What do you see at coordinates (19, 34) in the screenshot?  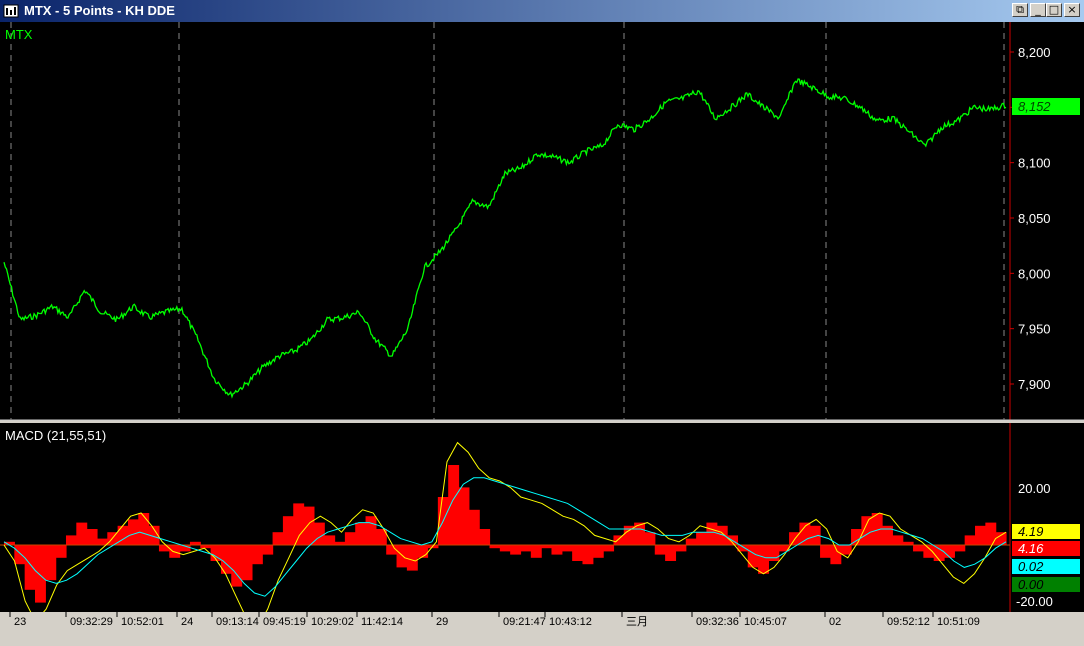 I see `symbol-label: MTX` at bounding box center [19, 34].